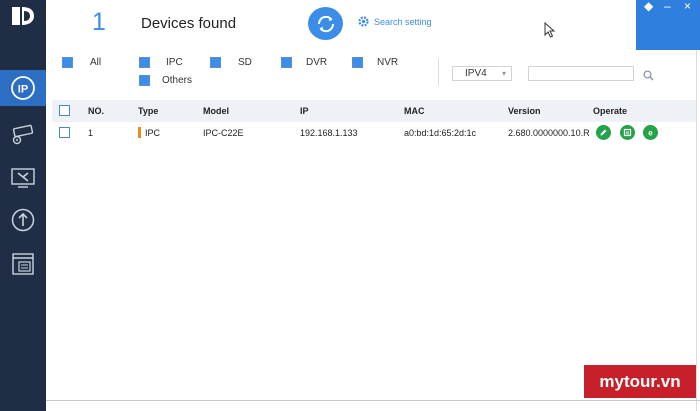 The width and height of the screenshot is (700, 411). I want to click on filter-nvr-checkbox, so click(357, 62).